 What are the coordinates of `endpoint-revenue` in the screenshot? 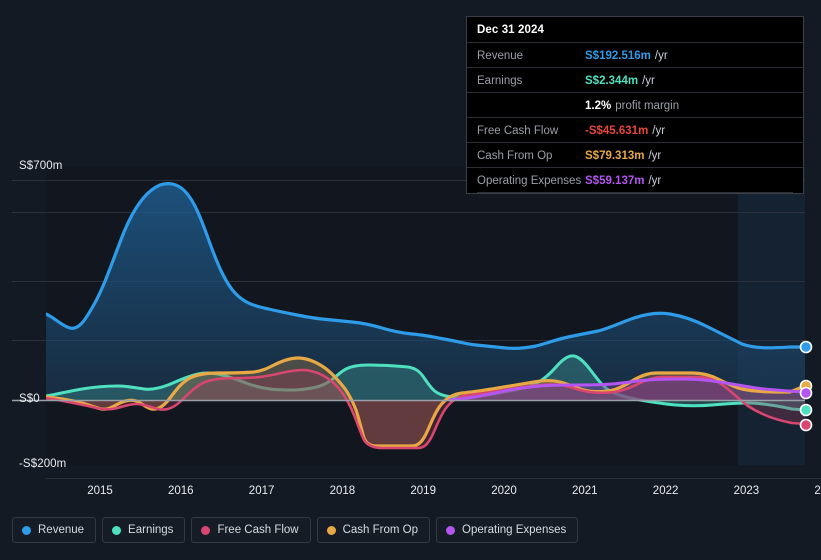 It's located at (806, 347).